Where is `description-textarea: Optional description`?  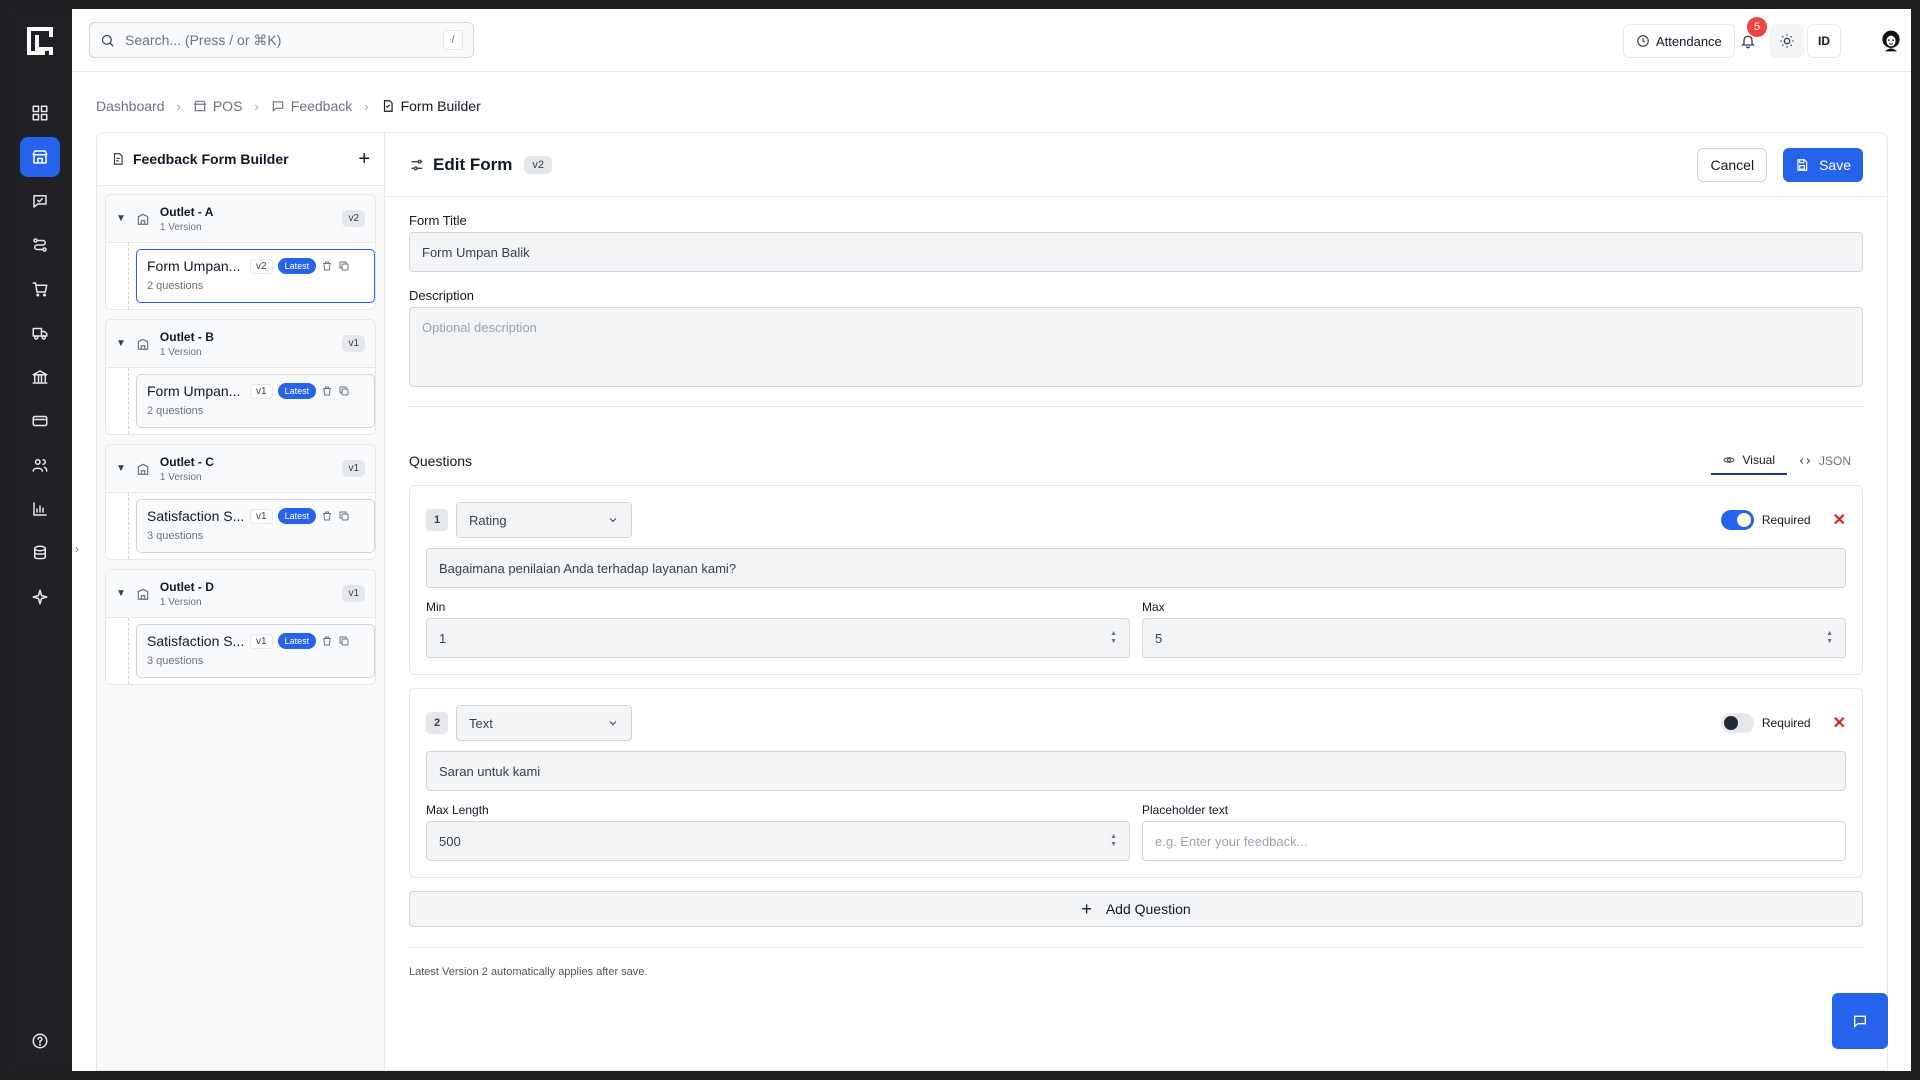
description-textarea: Optional description is located at coordinates (1136, 347).